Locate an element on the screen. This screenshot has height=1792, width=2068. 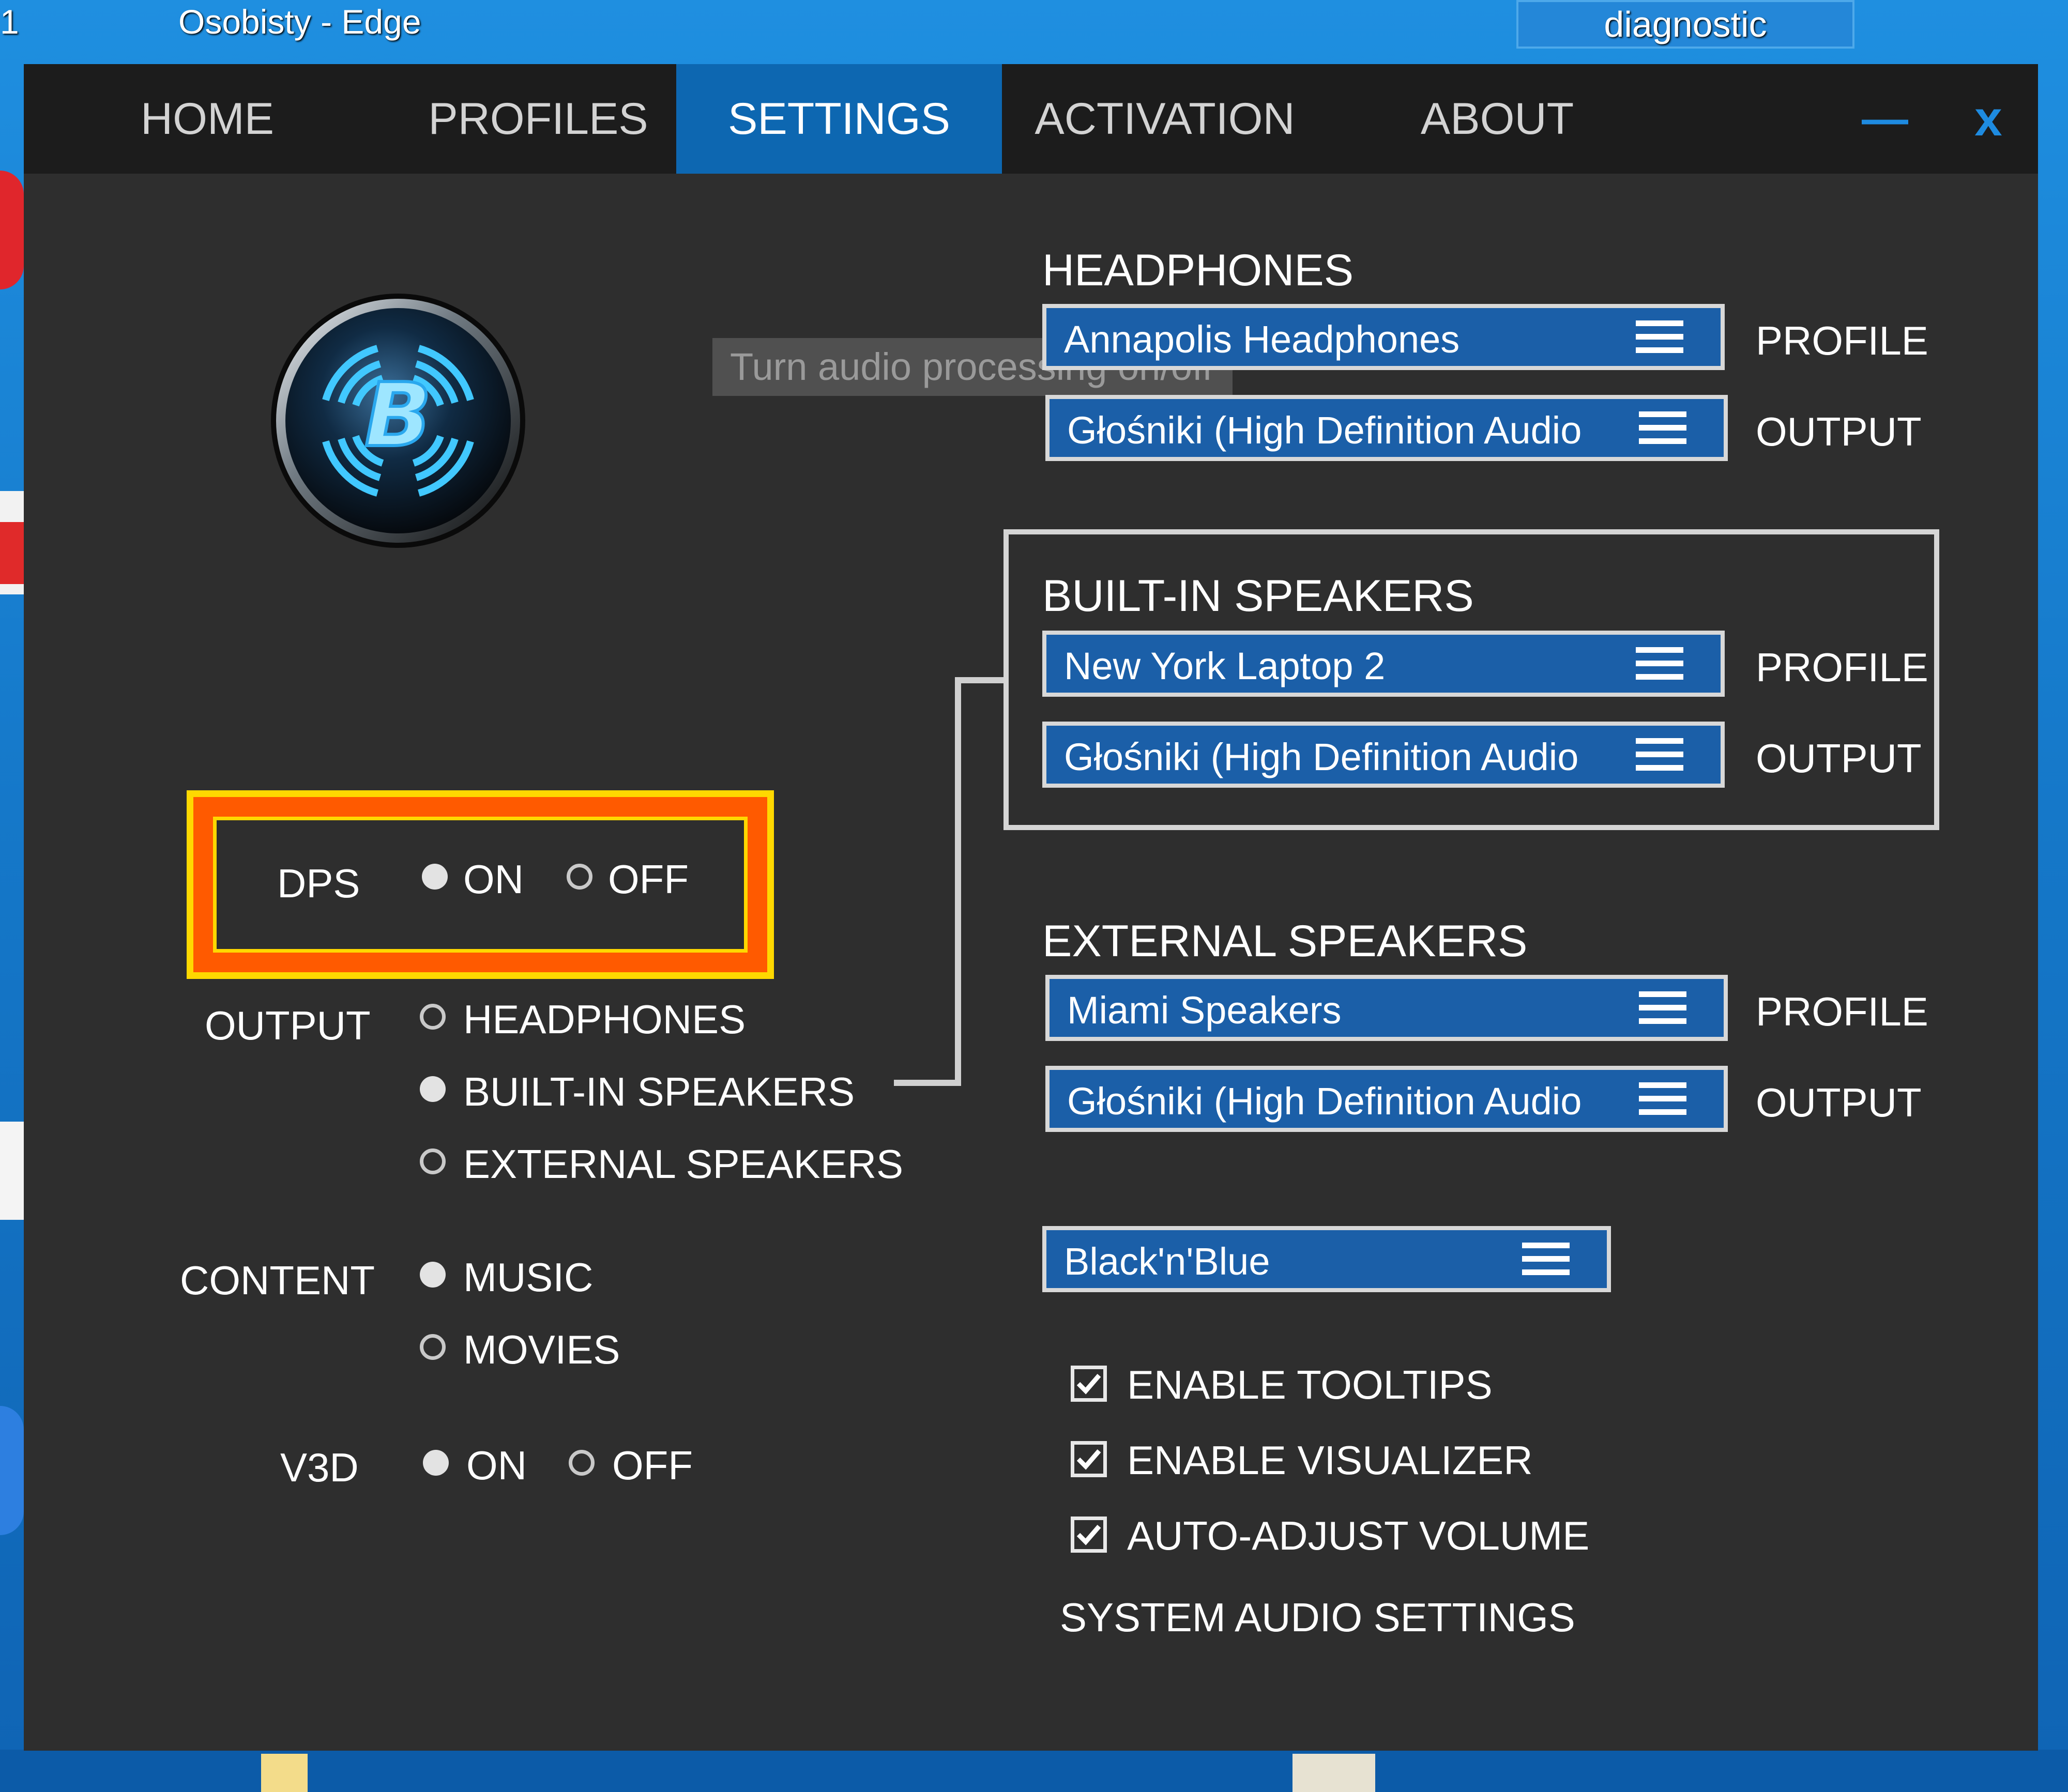
diagnostic-label: diagnostic is located at coordinates (1685, 24).